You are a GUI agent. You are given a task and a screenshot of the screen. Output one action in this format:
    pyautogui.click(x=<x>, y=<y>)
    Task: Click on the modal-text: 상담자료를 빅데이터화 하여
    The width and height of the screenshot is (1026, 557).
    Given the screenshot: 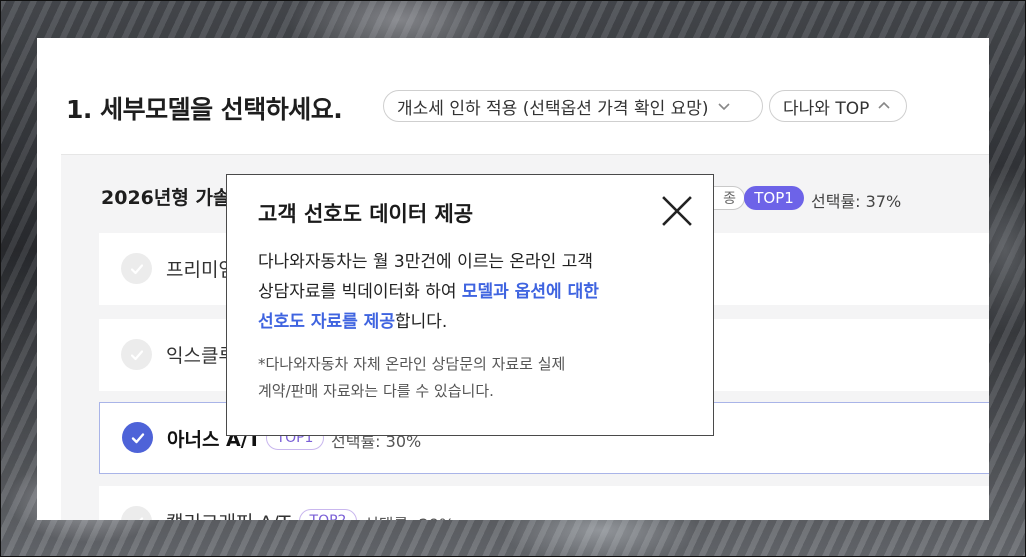 What is the action you would take?
    pyautogui.click(x=360, y=292)
    